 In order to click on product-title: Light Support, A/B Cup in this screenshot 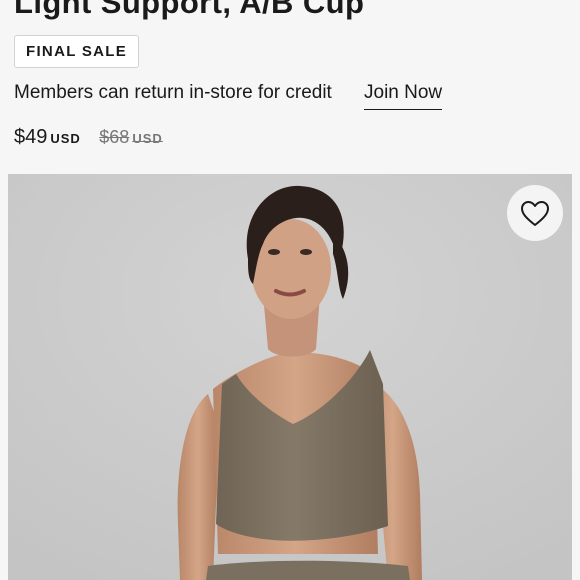, I will do `click(189, 10)`.